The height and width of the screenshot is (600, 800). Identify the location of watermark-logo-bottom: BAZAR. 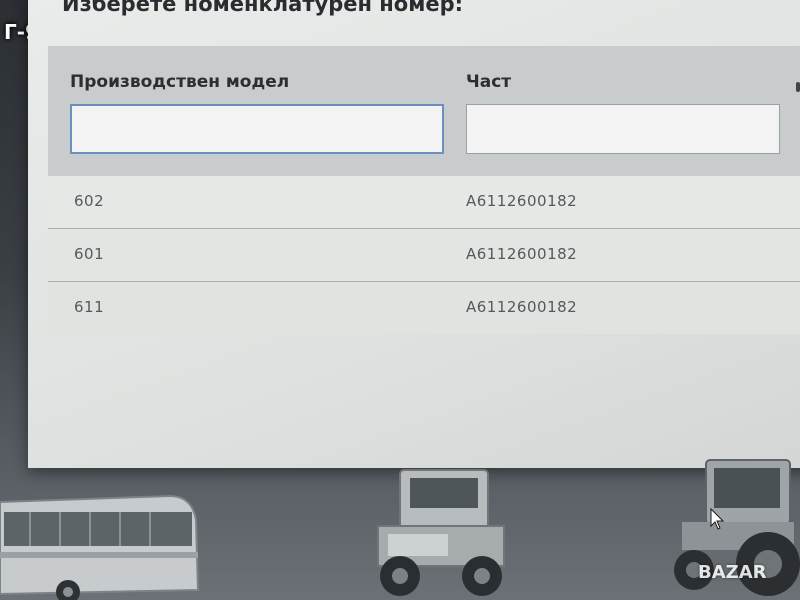
(732, 572).